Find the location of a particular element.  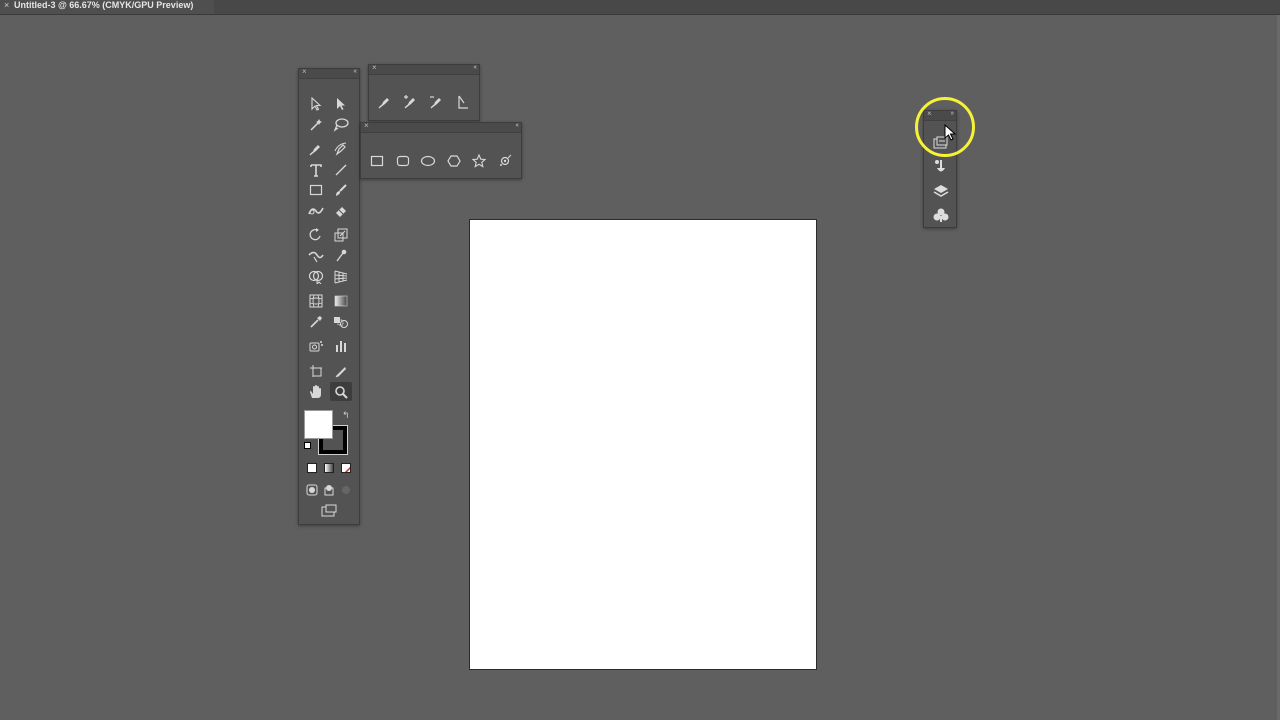

mesh-tool is located at coordinates (316, 300).